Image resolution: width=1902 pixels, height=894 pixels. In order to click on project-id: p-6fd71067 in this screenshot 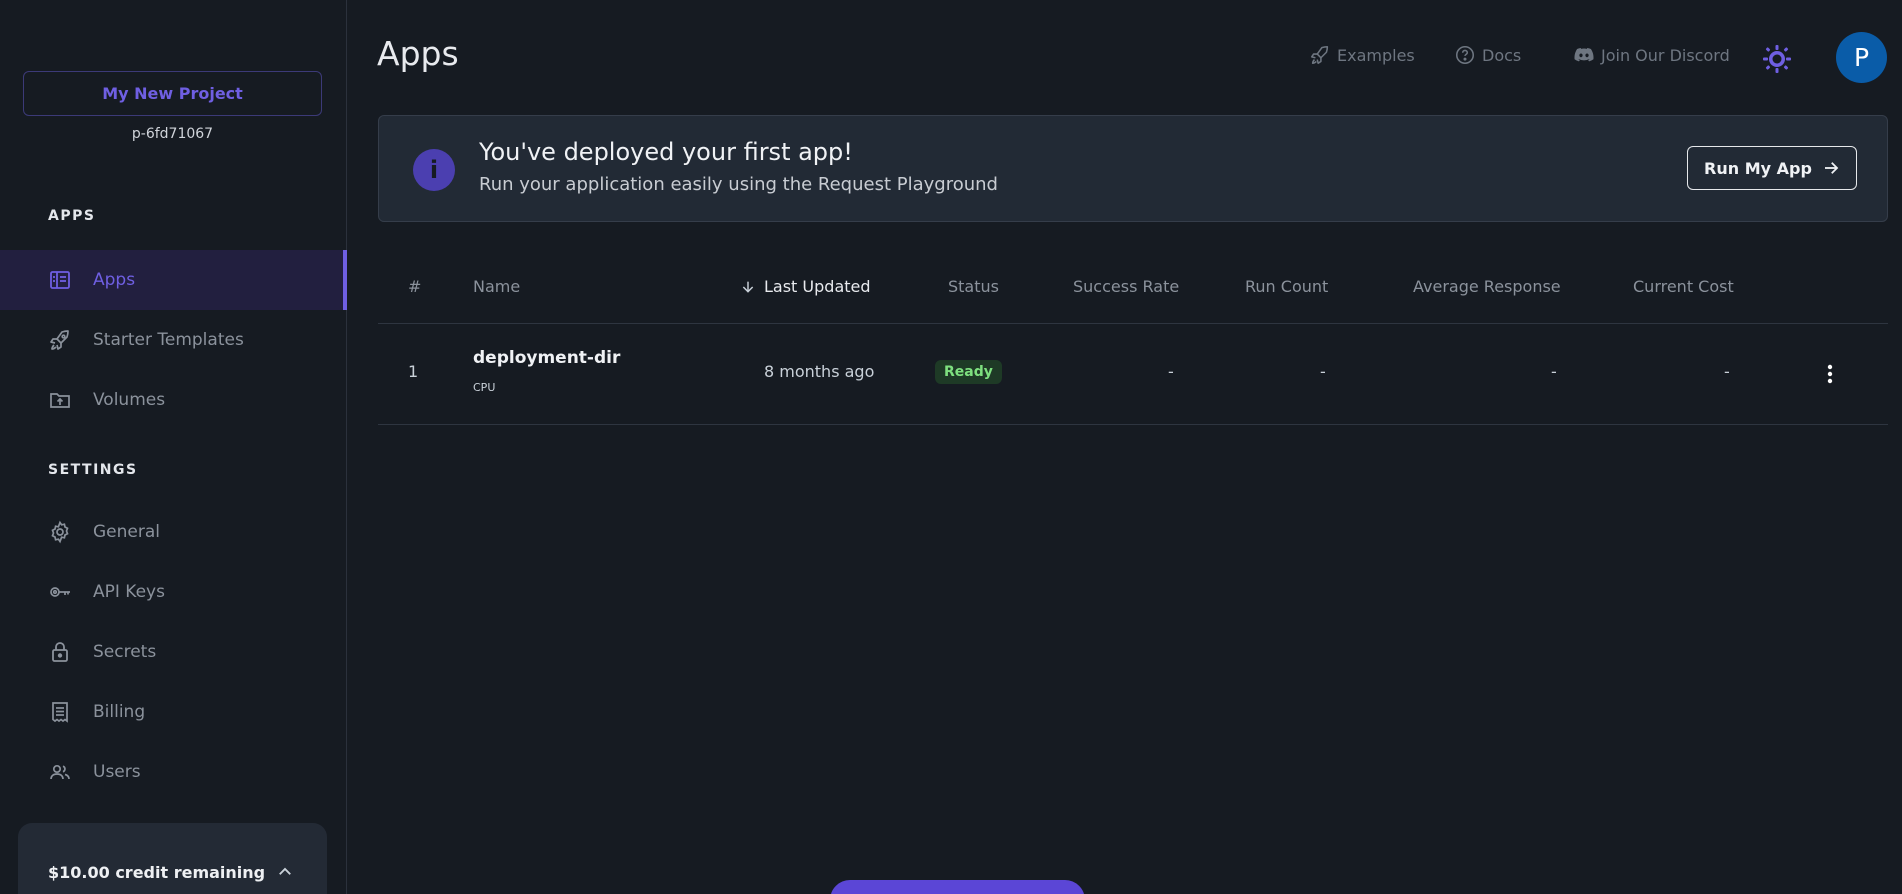, I will do `click(172, 134)`.